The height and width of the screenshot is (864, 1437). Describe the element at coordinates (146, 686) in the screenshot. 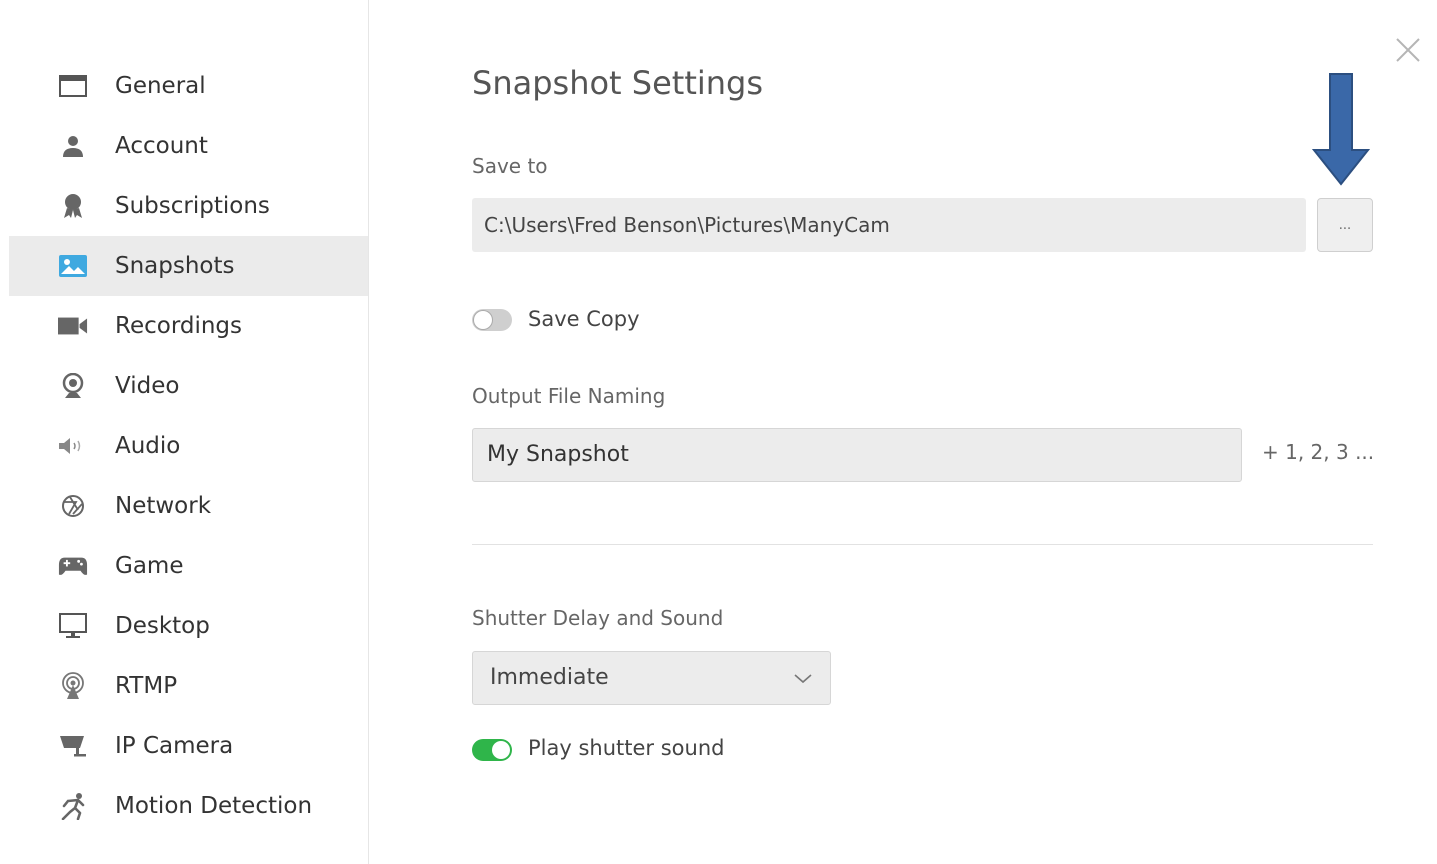

I see `sidebar-item-label: RTMP` at that location.